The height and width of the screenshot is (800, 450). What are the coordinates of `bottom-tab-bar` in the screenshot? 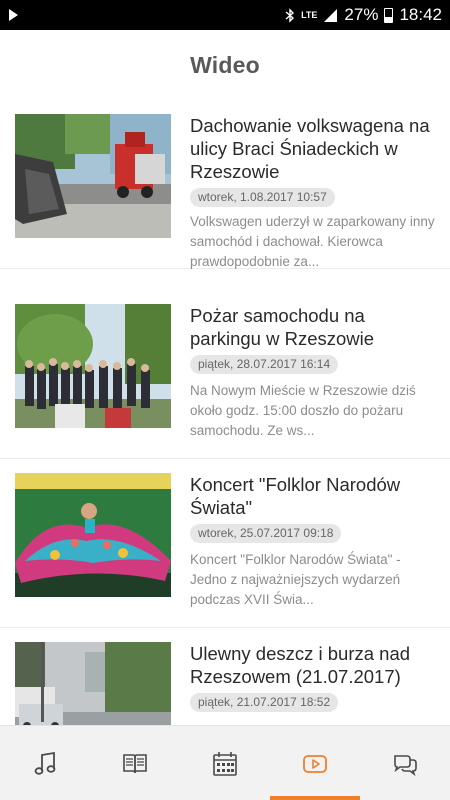 It's located at (225, 762).